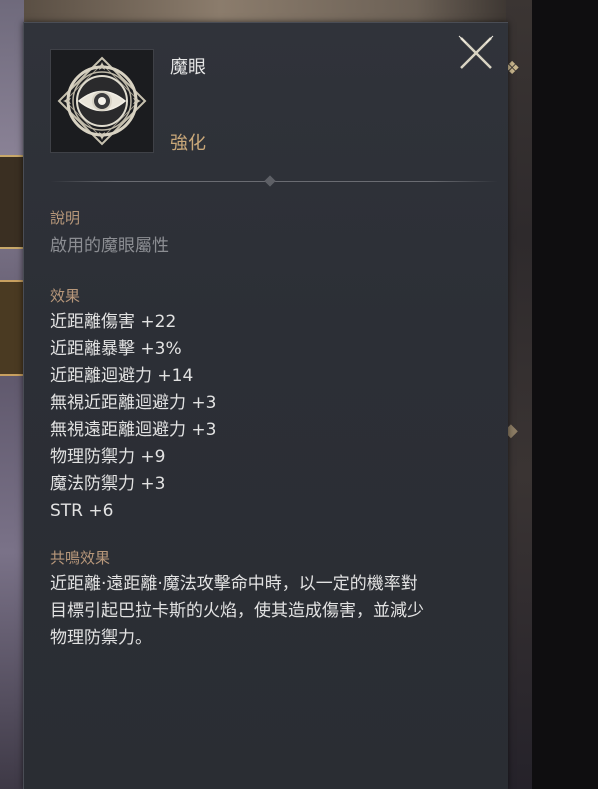 The width and height of the screenshot is (598, 789). Describe the element at coordinates (82, 511) in the screenshot. I see `effect-item: STR +6` at that location.